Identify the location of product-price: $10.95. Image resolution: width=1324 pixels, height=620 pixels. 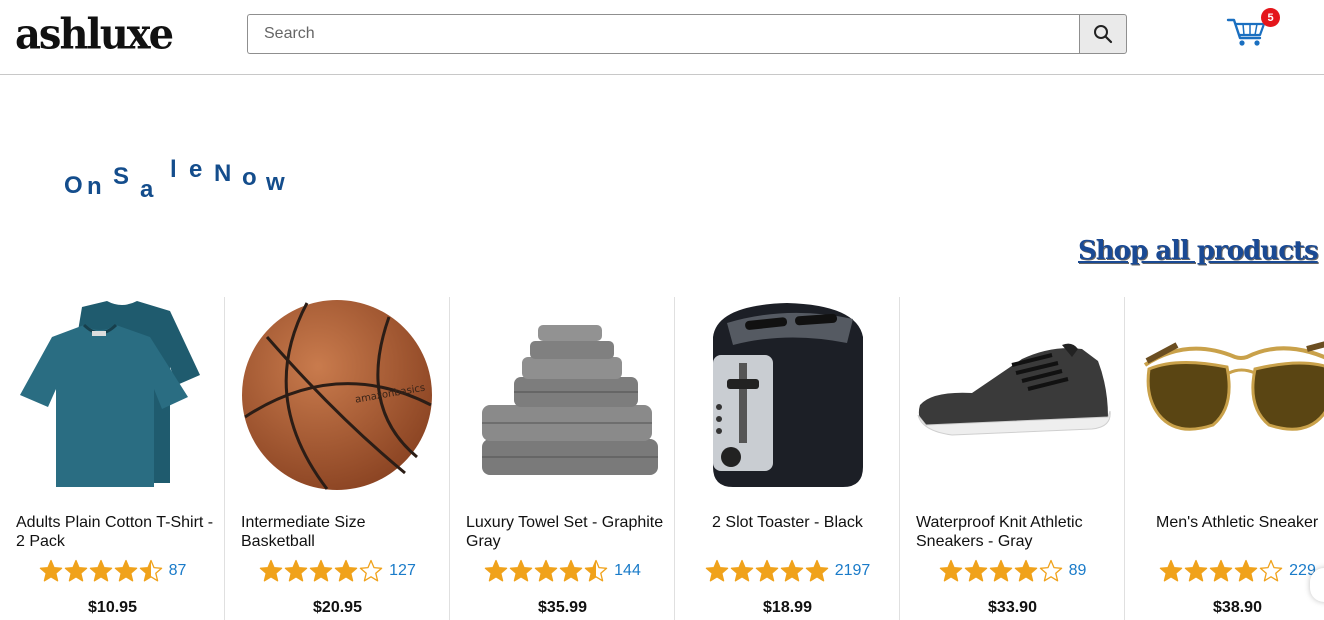
(112, 607).